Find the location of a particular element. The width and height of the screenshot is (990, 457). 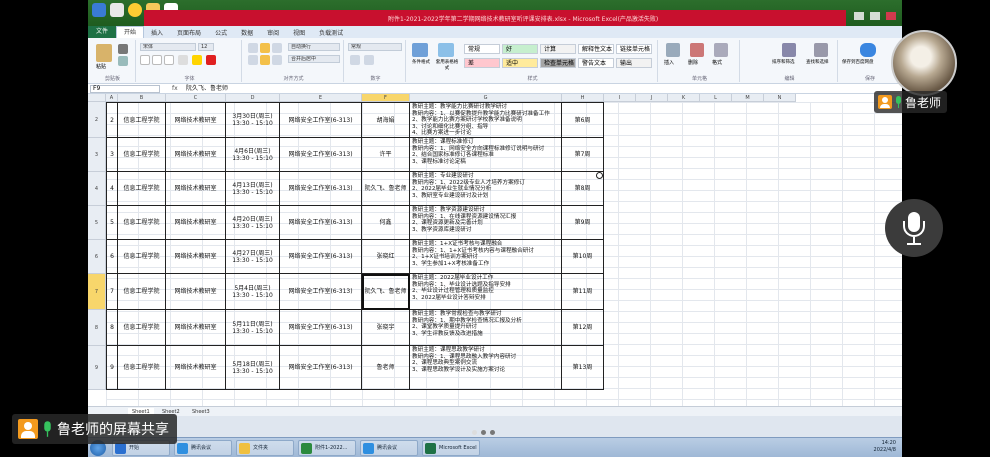

cell-time: 5月11日(周三) 13:30 - 15:10 is located at coordinates (253, 328).